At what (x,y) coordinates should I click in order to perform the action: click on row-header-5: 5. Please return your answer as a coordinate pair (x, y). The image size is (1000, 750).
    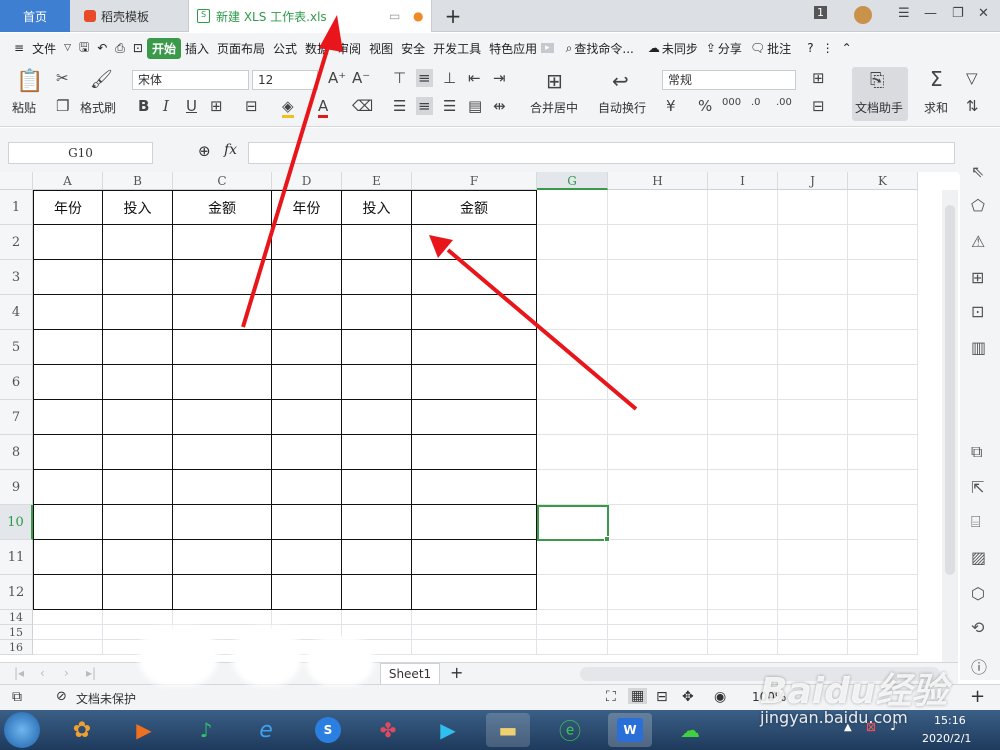
    Looking at the image, I should click on (16, 347).